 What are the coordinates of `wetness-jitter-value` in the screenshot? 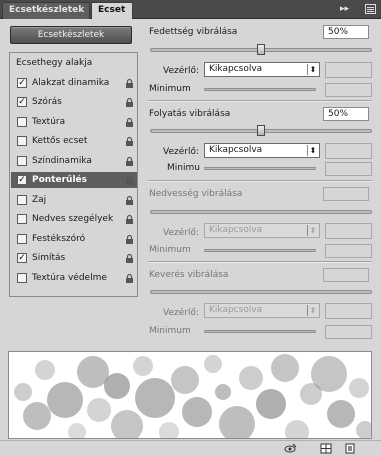 It's located at (346, 194).